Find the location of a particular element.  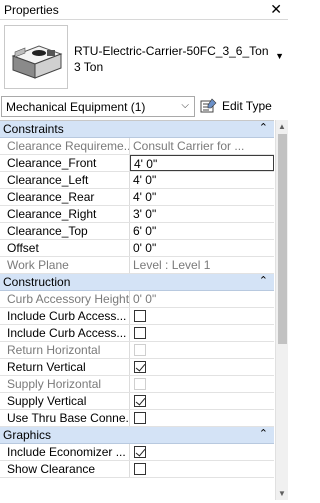

section-title: Graphics is located at coordinates (27, 435).